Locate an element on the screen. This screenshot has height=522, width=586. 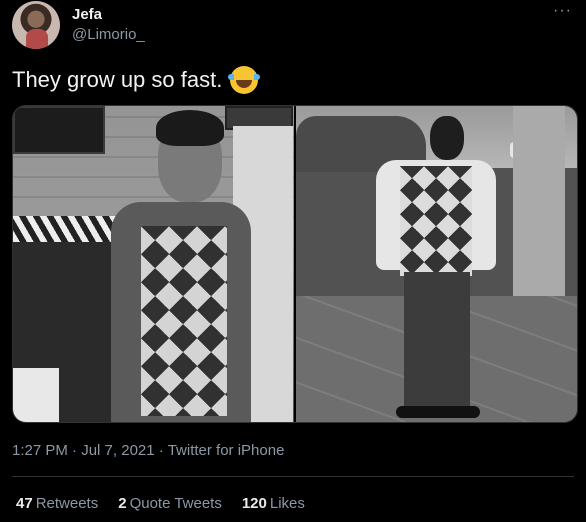
avatar is located at coordinates (36, 25).